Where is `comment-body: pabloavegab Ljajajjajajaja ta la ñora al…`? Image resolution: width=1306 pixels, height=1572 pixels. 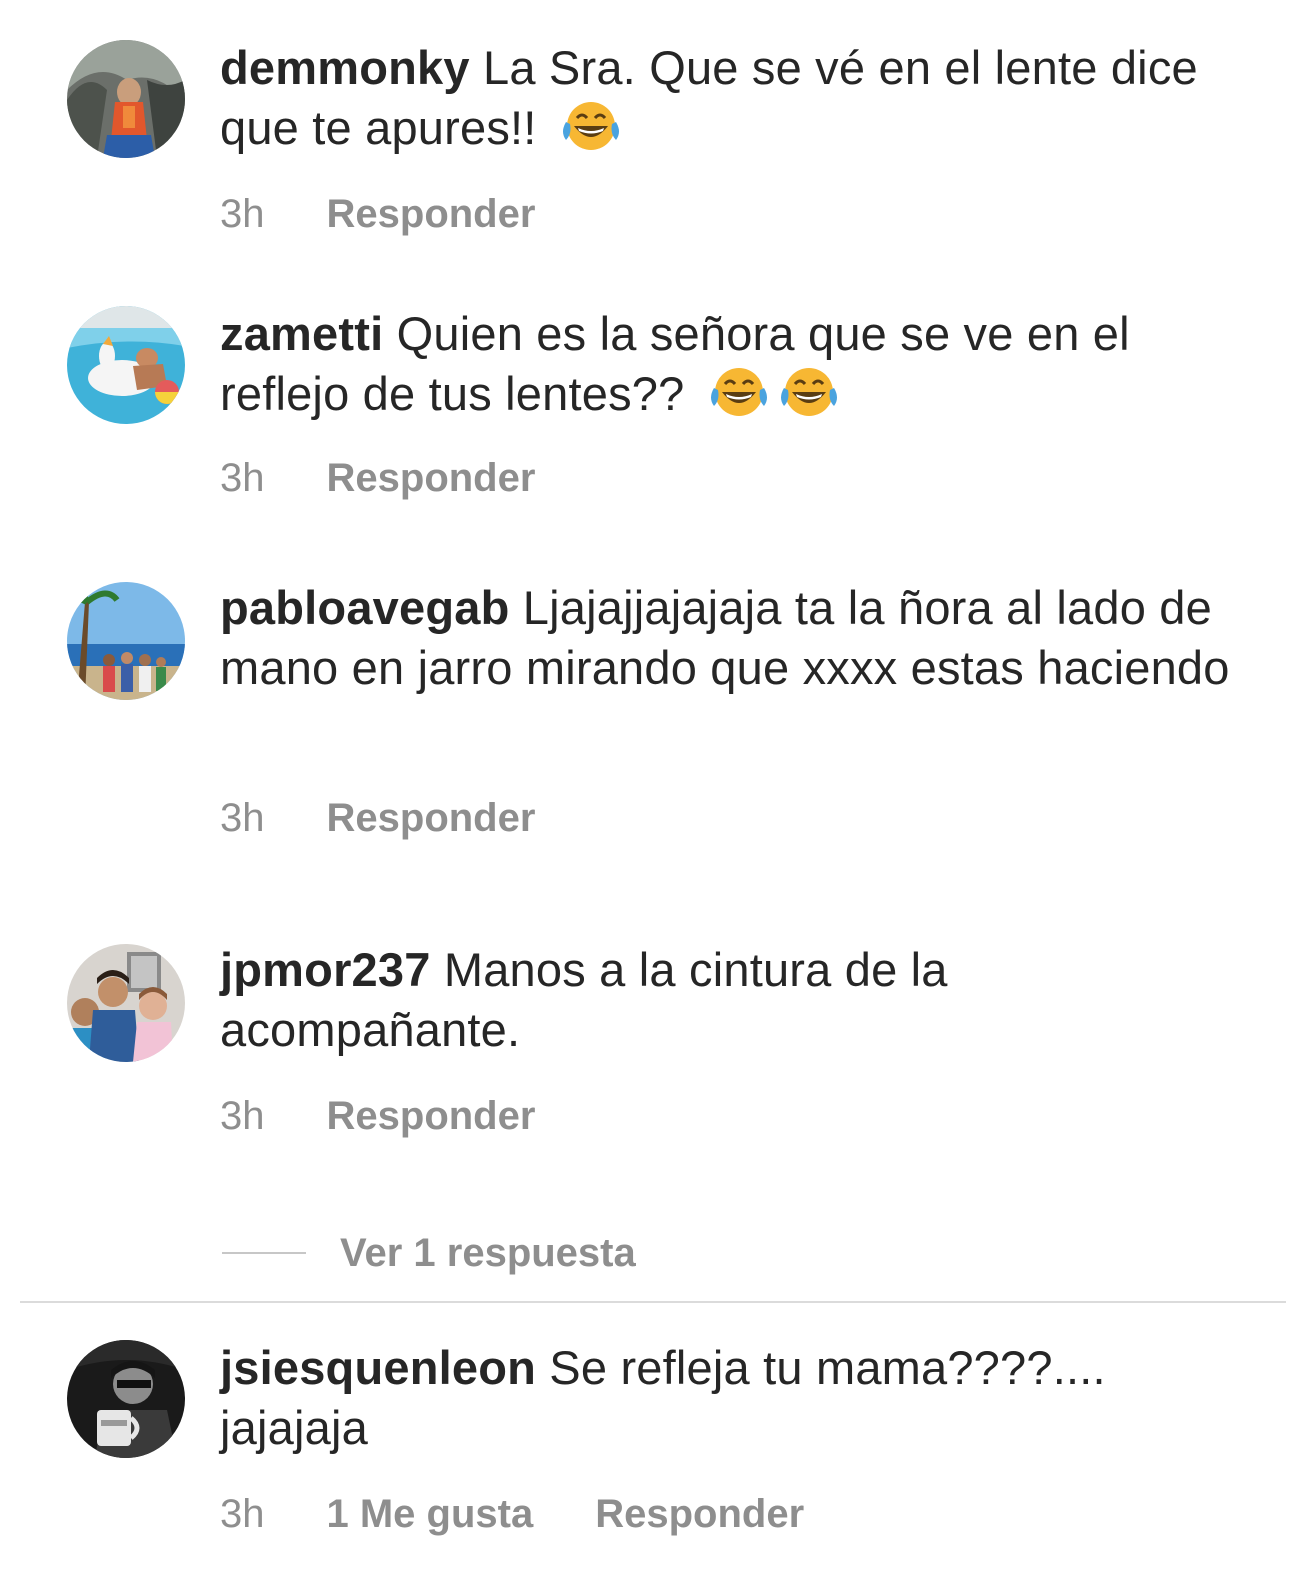
comment-body: pabloavegab Ljajajjajajaja ta la ñora al… is located at coordinates (725, 638).